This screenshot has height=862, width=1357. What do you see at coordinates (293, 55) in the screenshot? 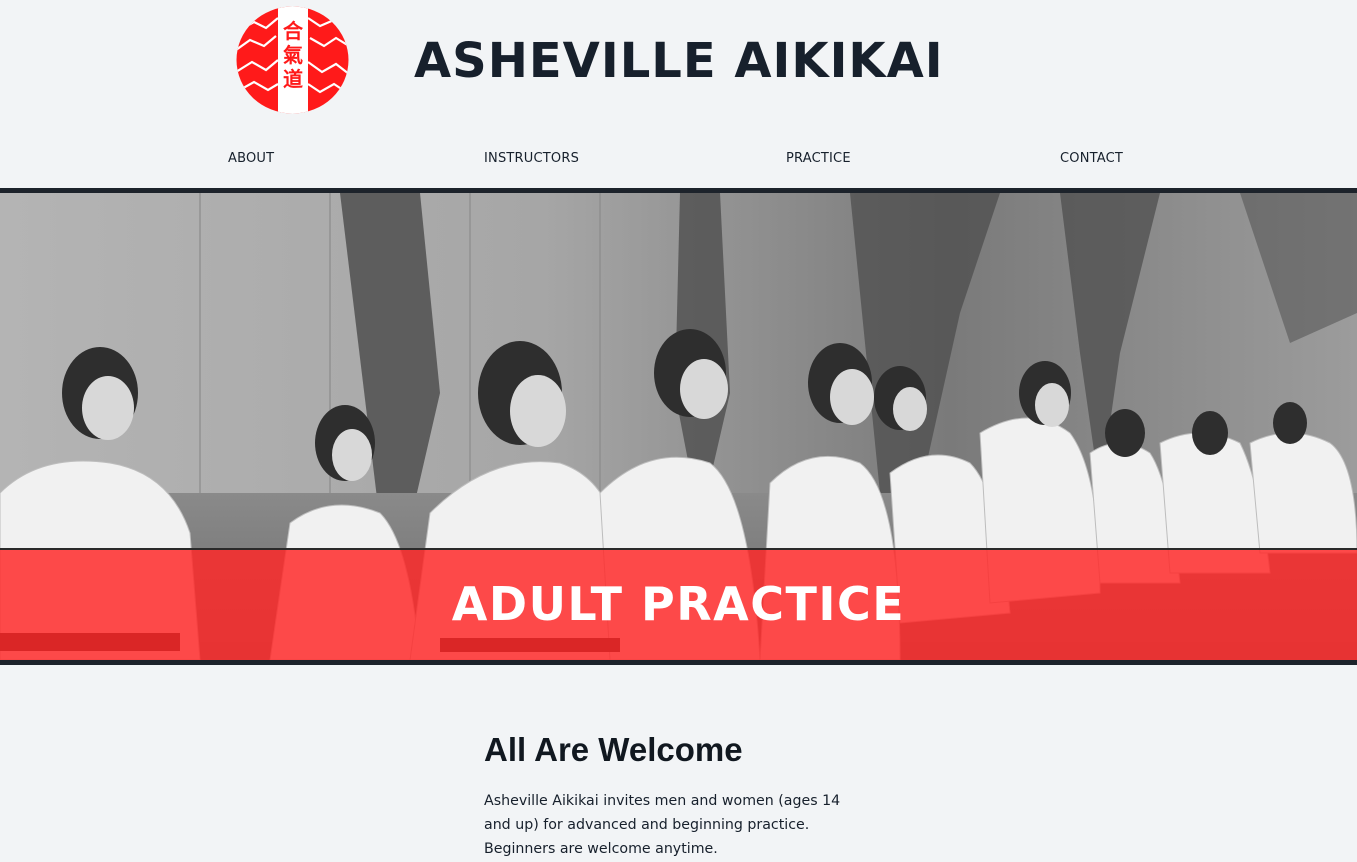
I see `logo-kanji: 合氣道` at bounding box center [293, 55].